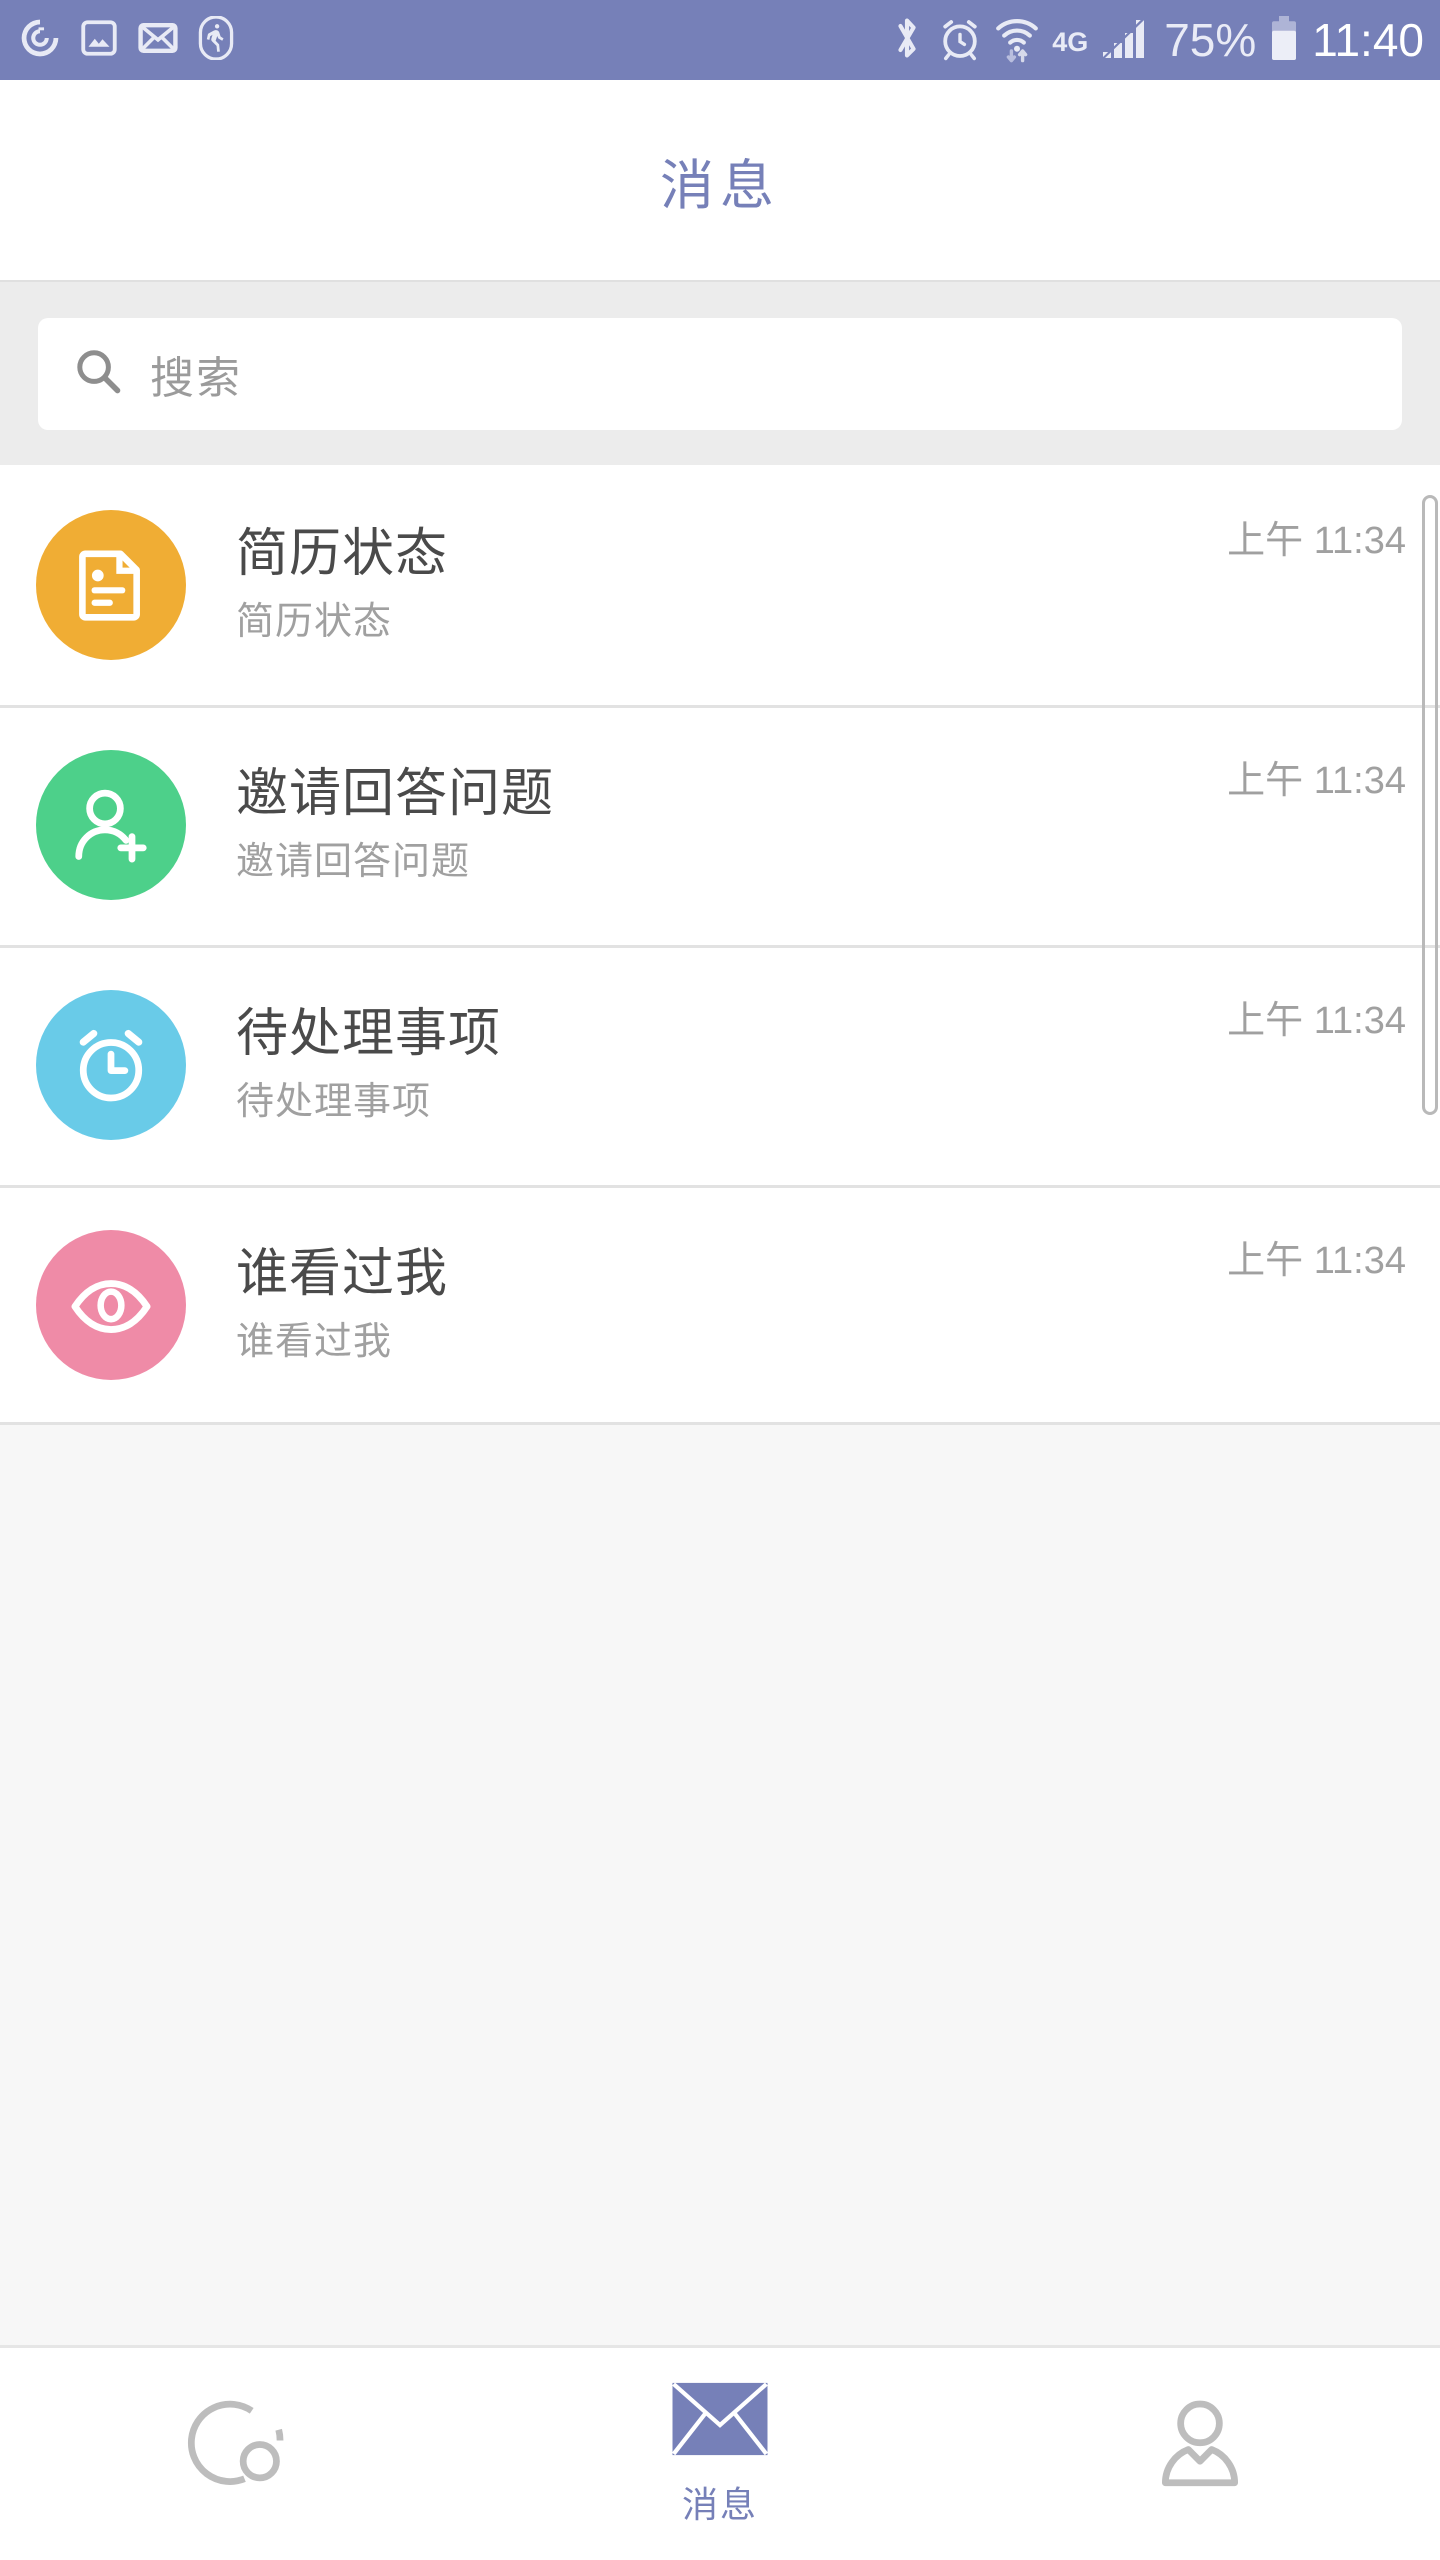 The image size is (1440, 2560). I want to click on list-item: 待处理事项 待处理事项 上午 11:34, so click(720, 1065).